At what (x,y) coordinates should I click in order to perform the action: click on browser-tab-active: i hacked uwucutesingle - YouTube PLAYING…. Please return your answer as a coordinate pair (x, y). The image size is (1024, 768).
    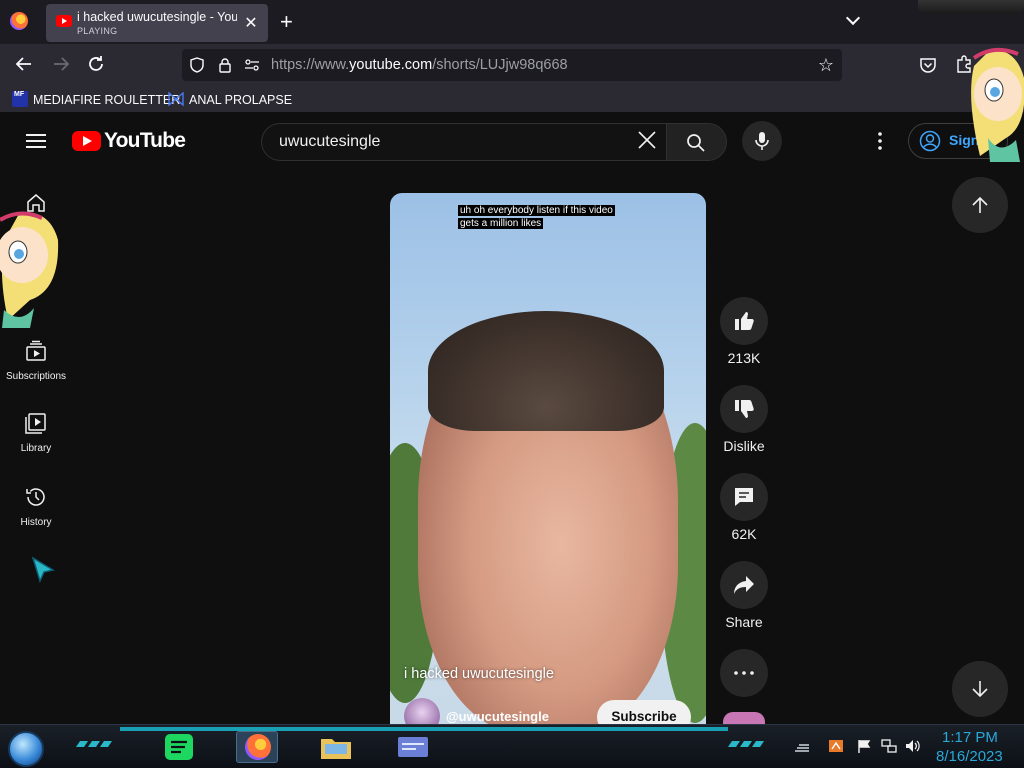
    Looking at the image, I should click on (157, 23).